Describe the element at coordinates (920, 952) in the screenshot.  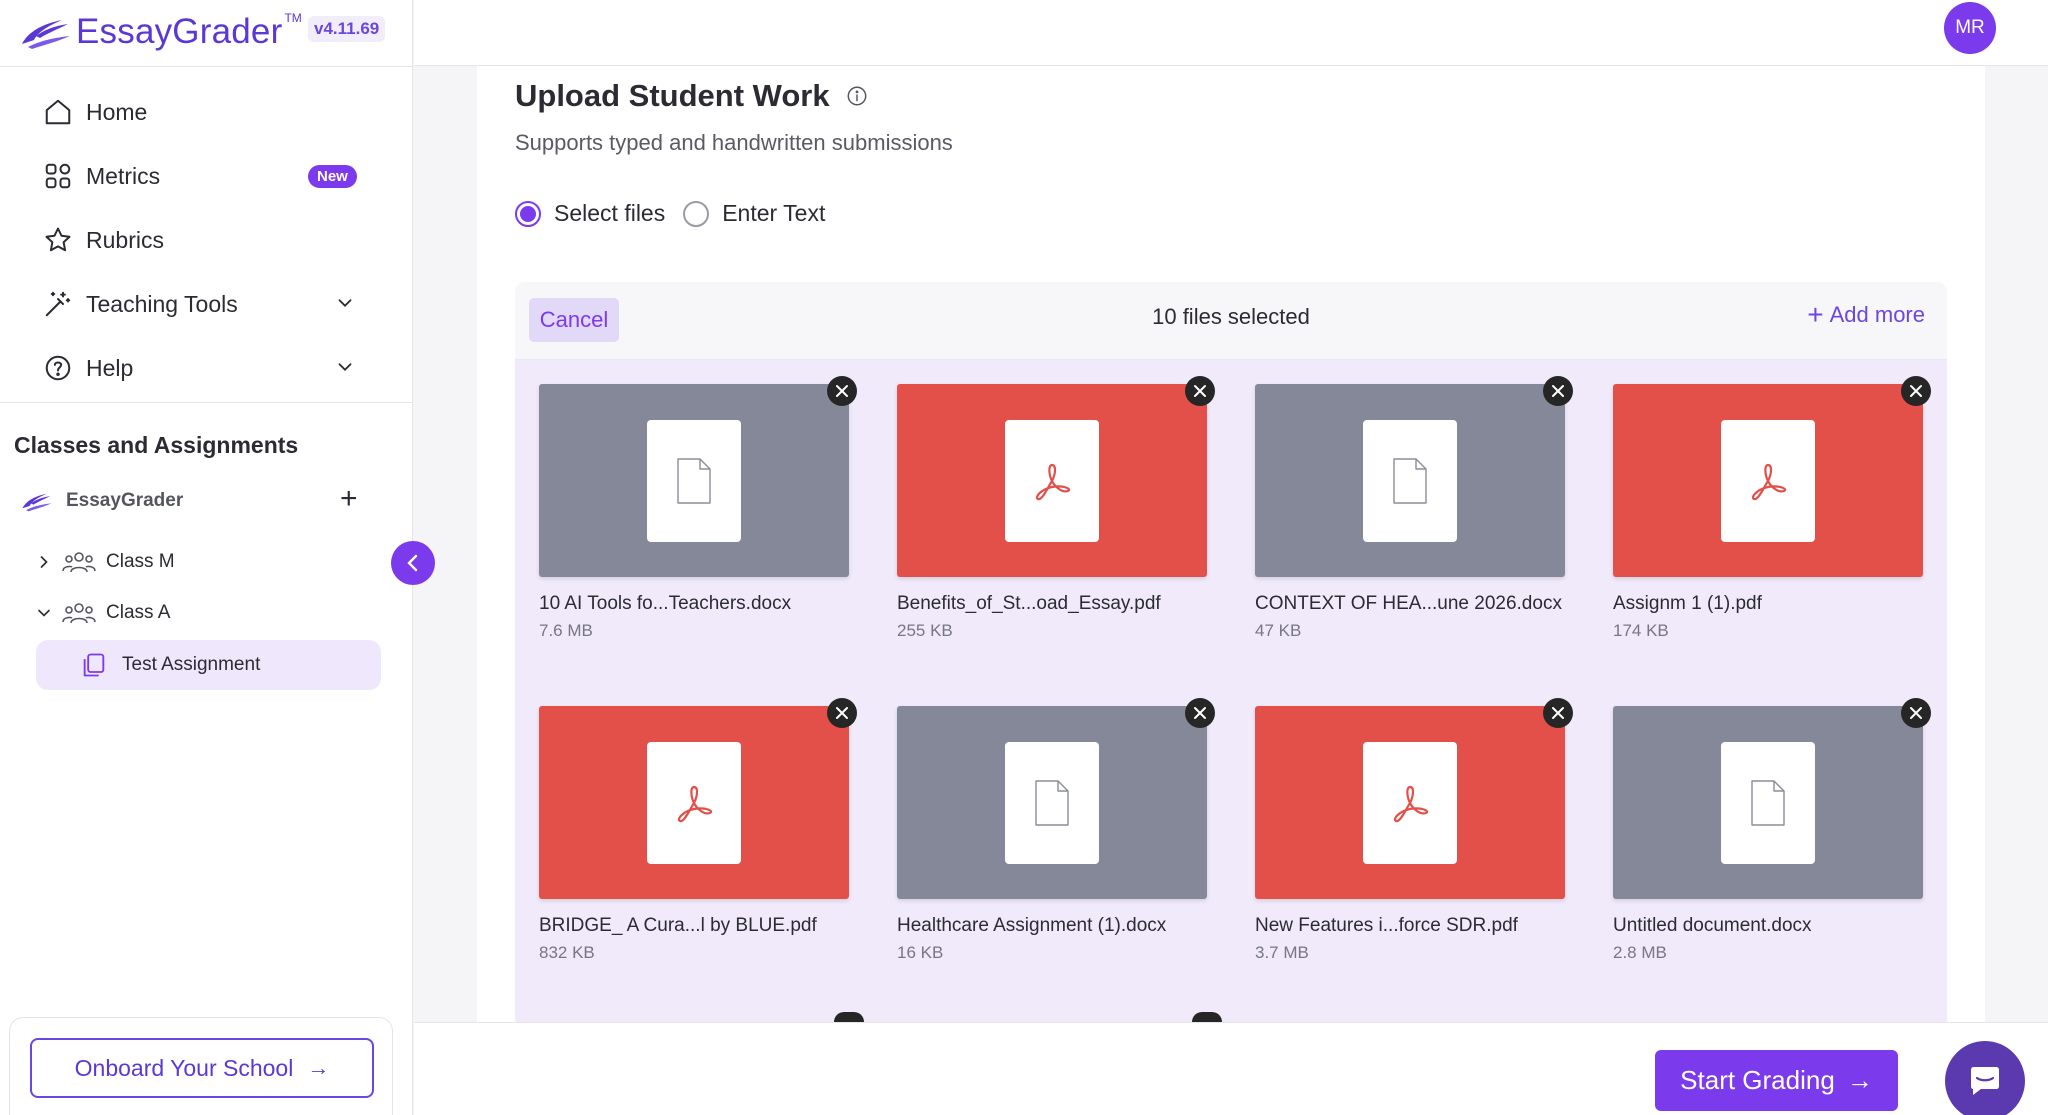
I see `file-size: 16 KB` at that location.